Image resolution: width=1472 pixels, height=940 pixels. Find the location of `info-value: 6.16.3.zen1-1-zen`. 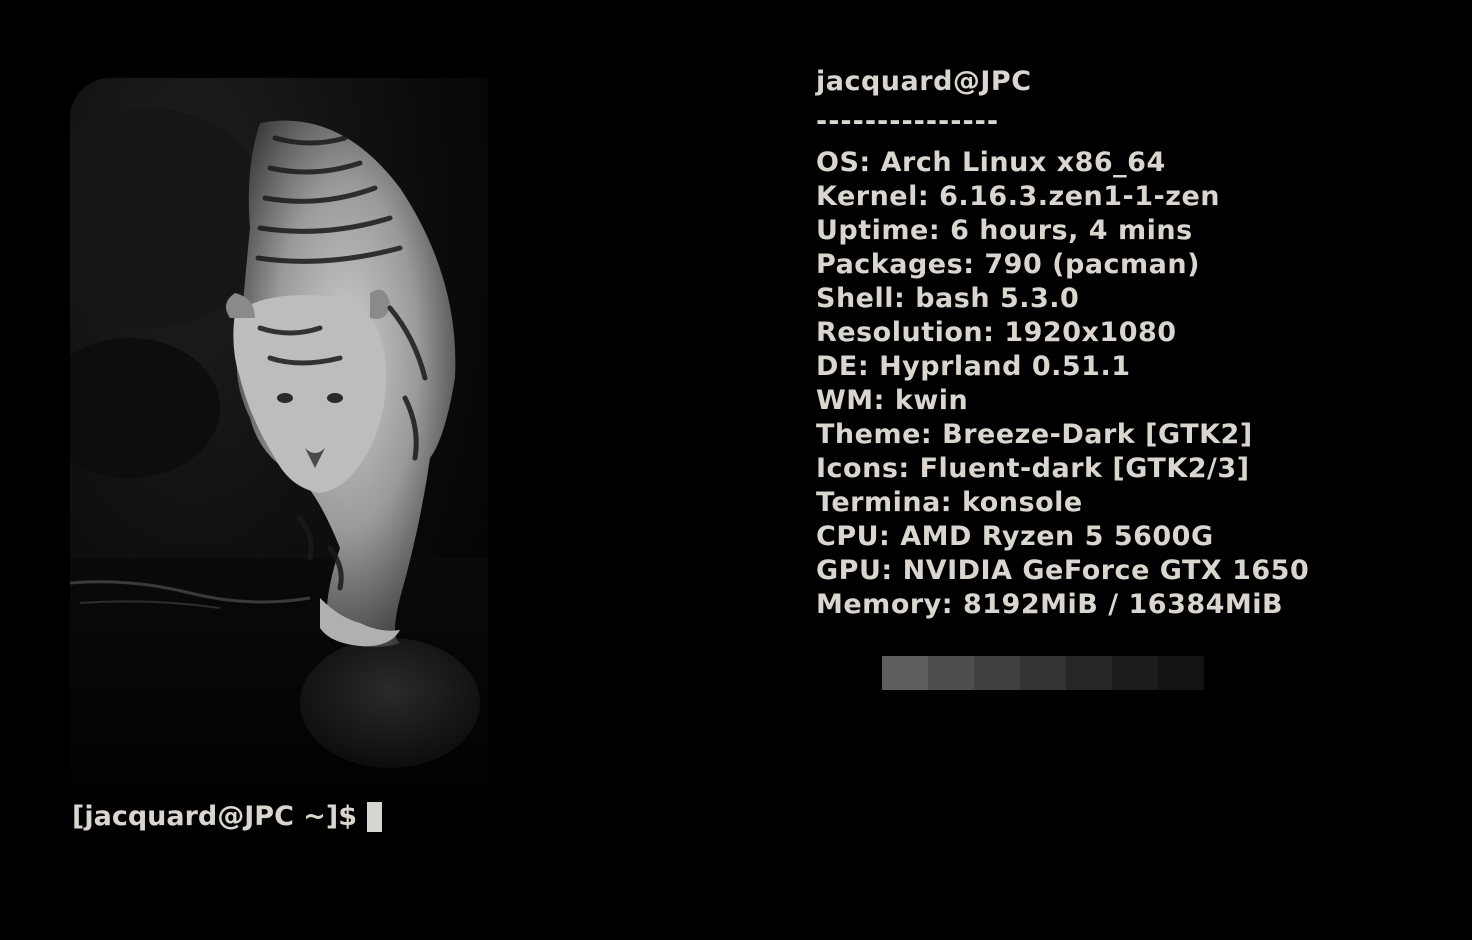

info-value: 6.16.3.zen1-1-zen is located at coordinates (1079, 196).